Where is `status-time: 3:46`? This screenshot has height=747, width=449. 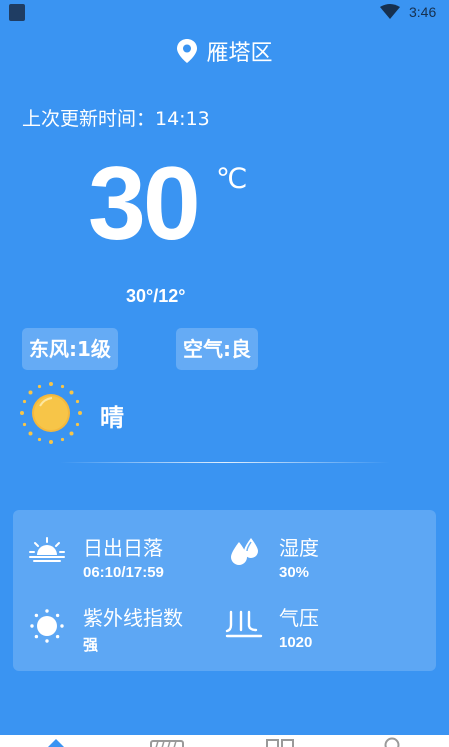 status-time: 3:46 is located at coordinates (423, 12).